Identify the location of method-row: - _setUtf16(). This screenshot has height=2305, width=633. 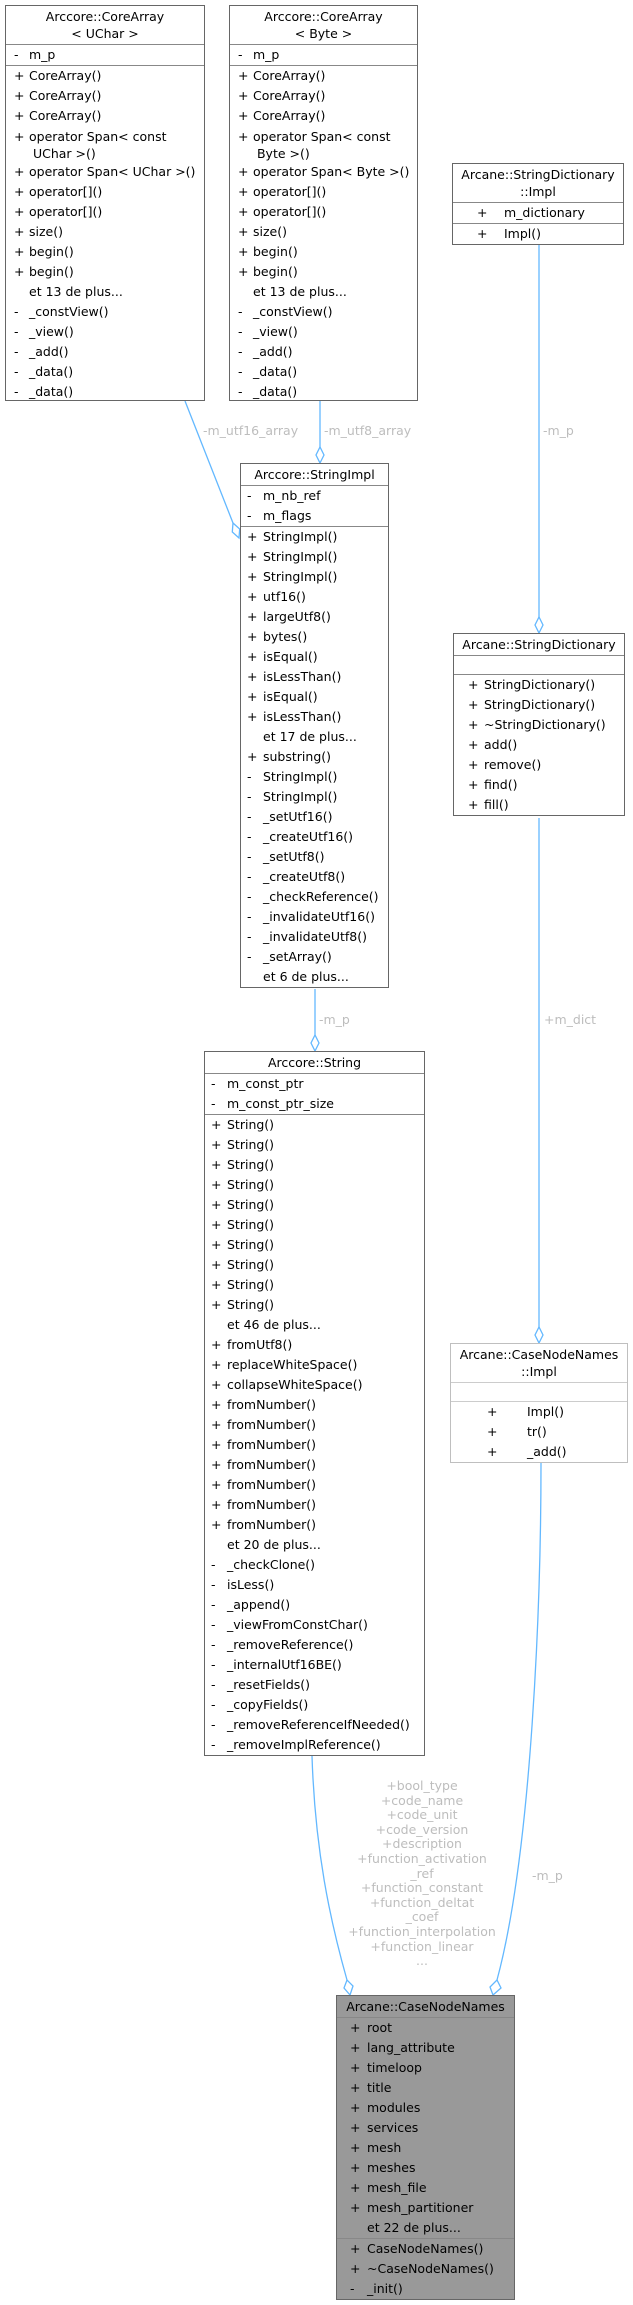
(314, 817).